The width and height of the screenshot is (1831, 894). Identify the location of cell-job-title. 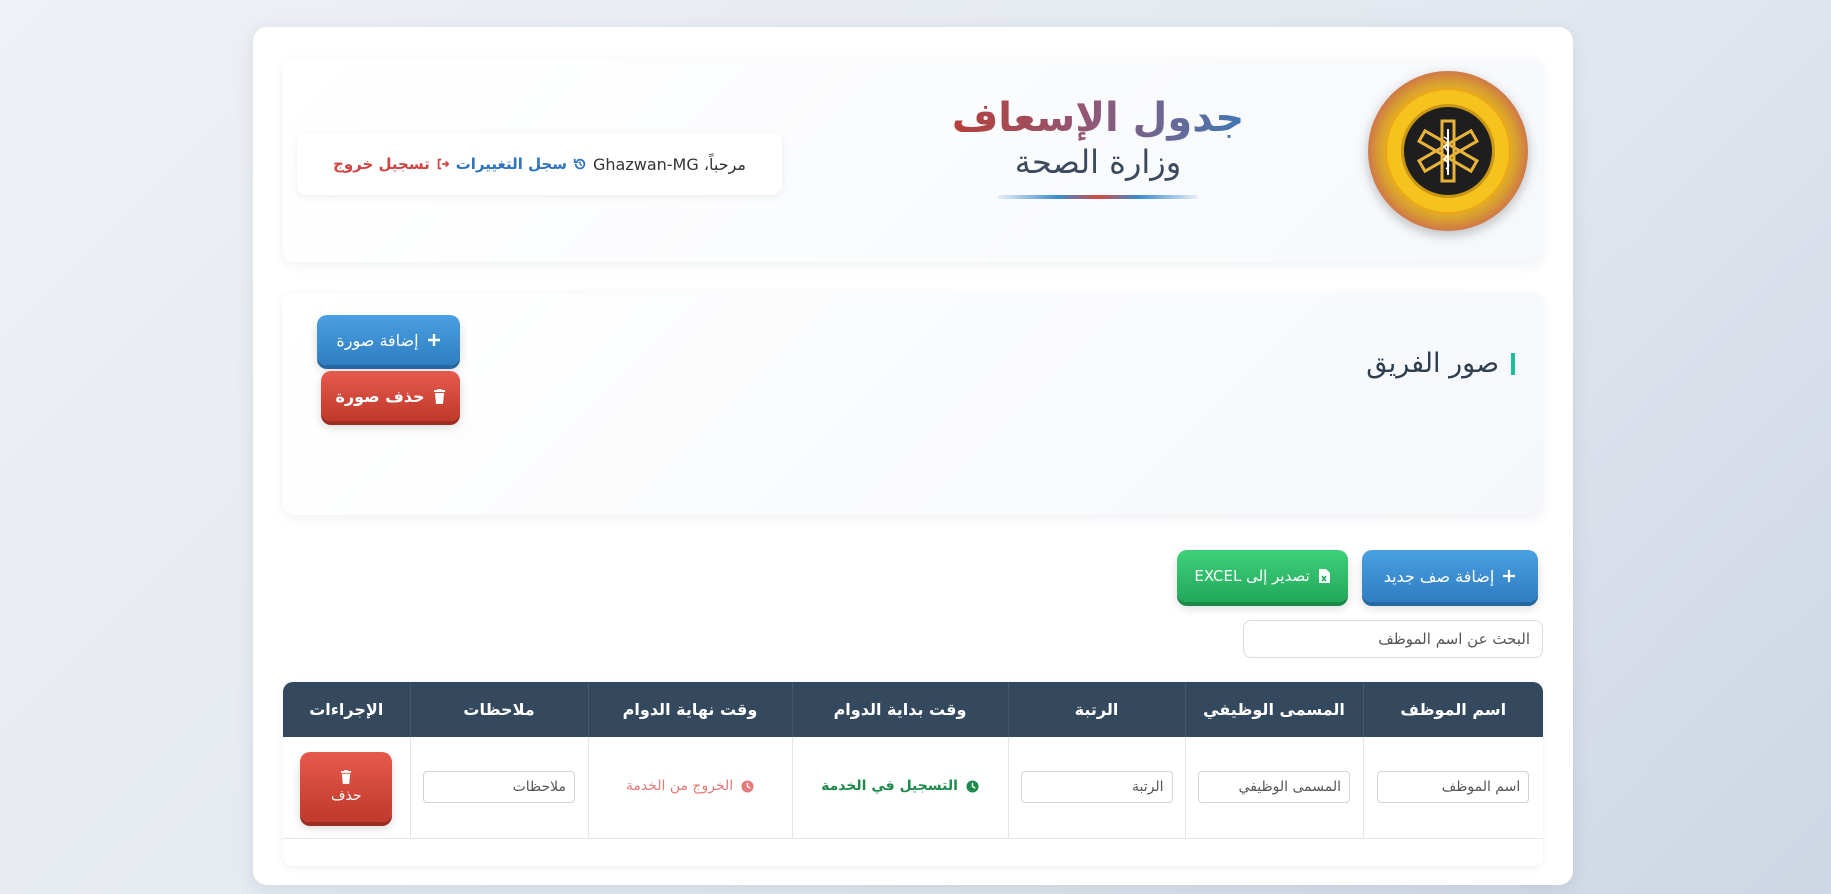
(1273, 788).